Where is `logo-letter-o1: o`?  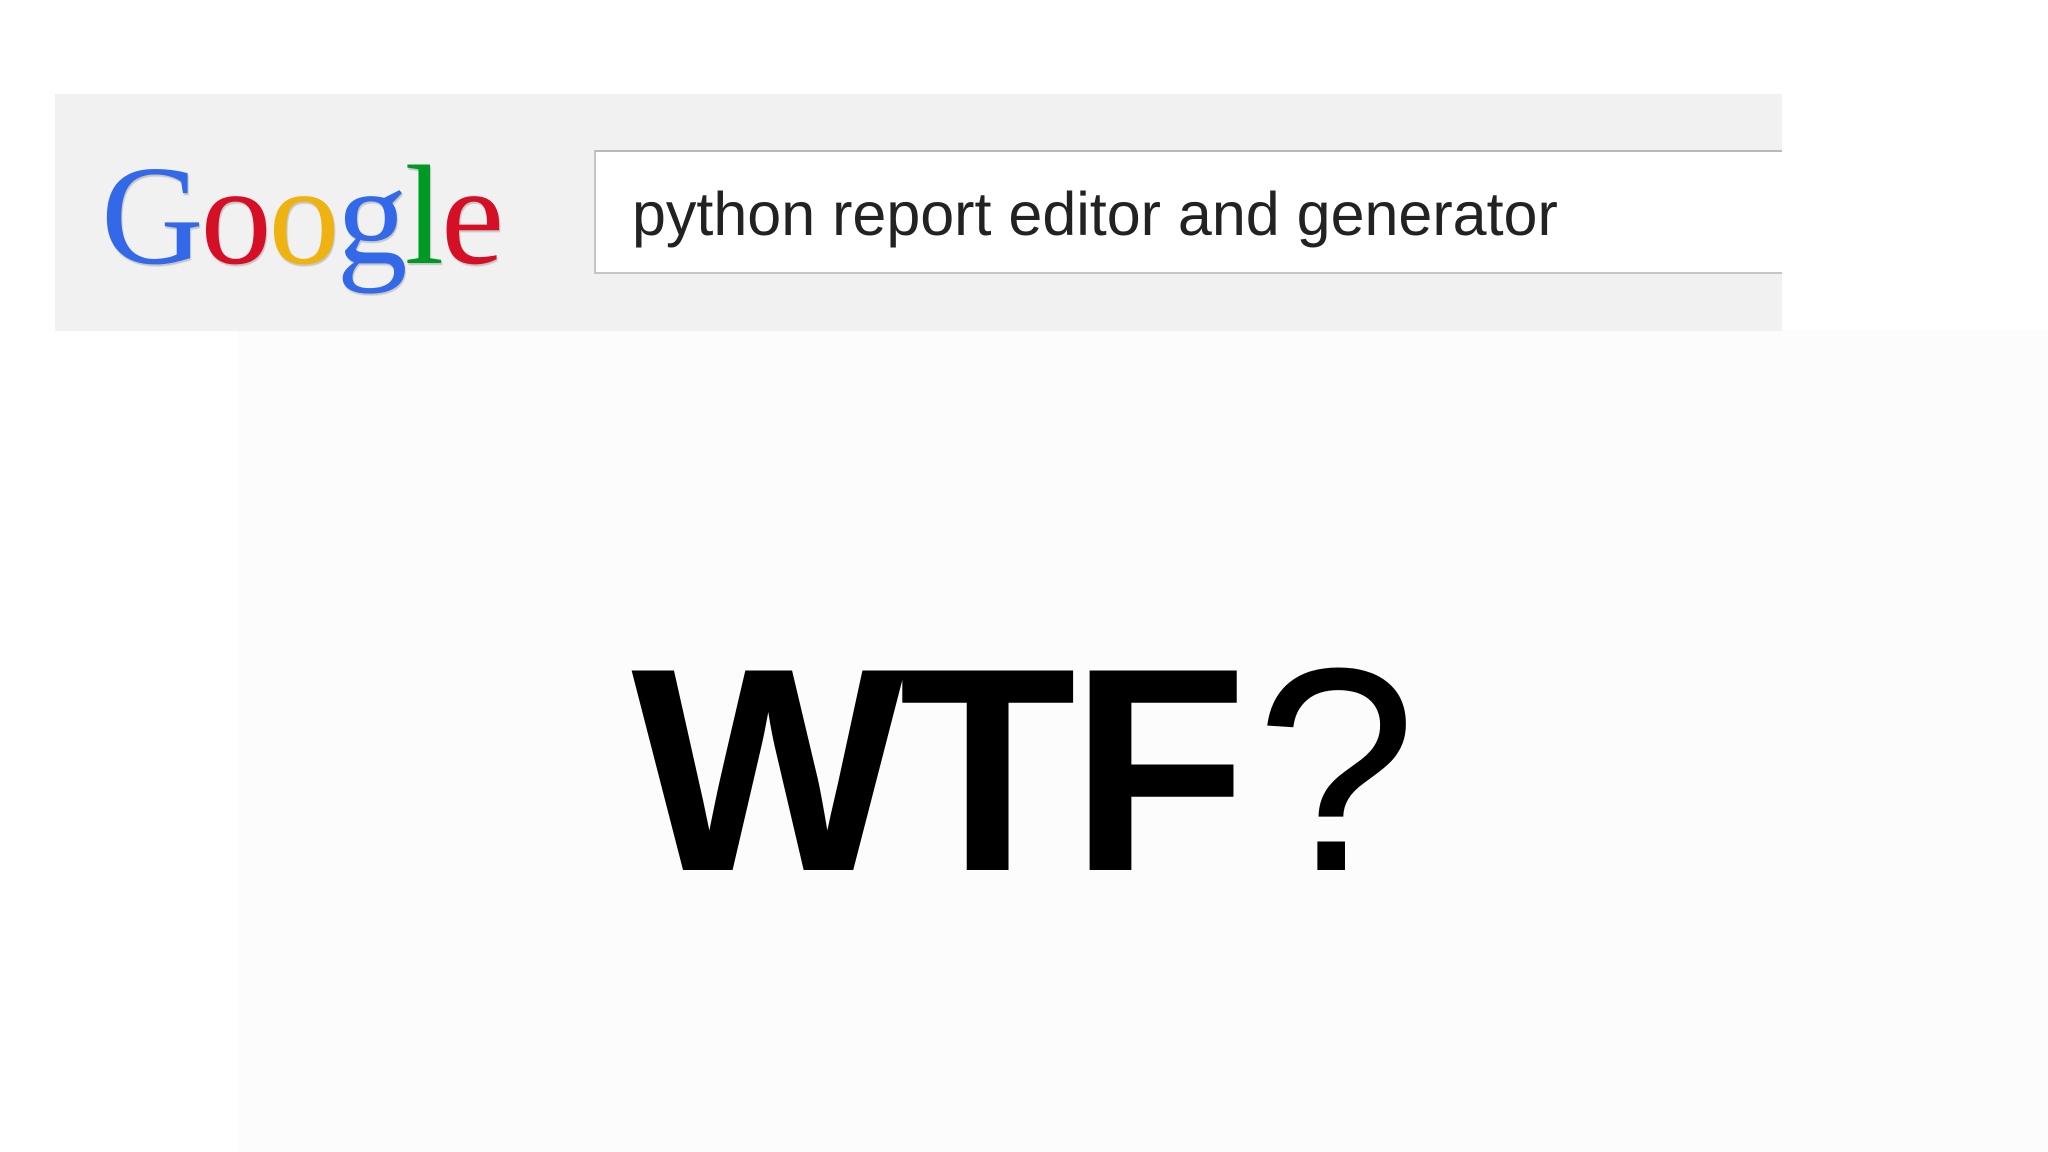 logo-letter-o1: o is located at coordinates (236, 215).